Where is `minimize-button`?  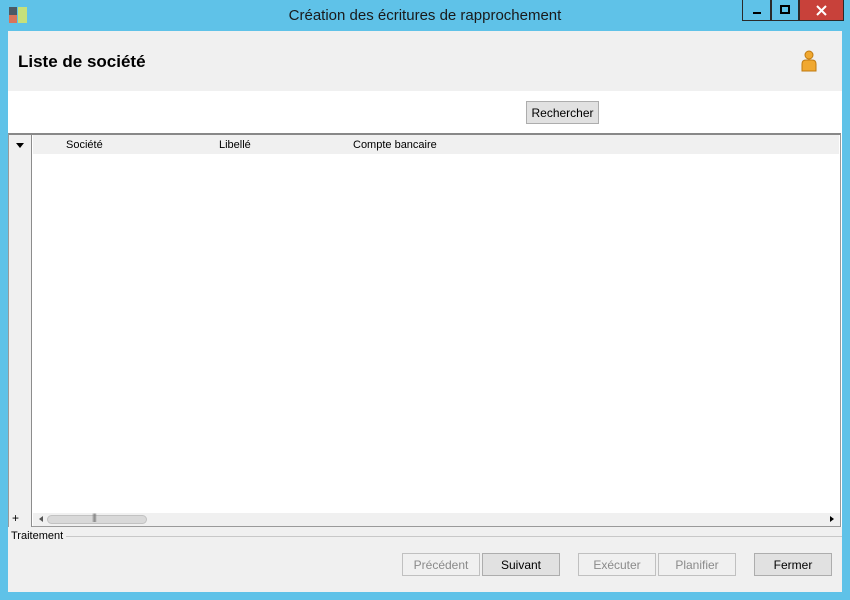 minimize-button is located at coordinates (756, 10).